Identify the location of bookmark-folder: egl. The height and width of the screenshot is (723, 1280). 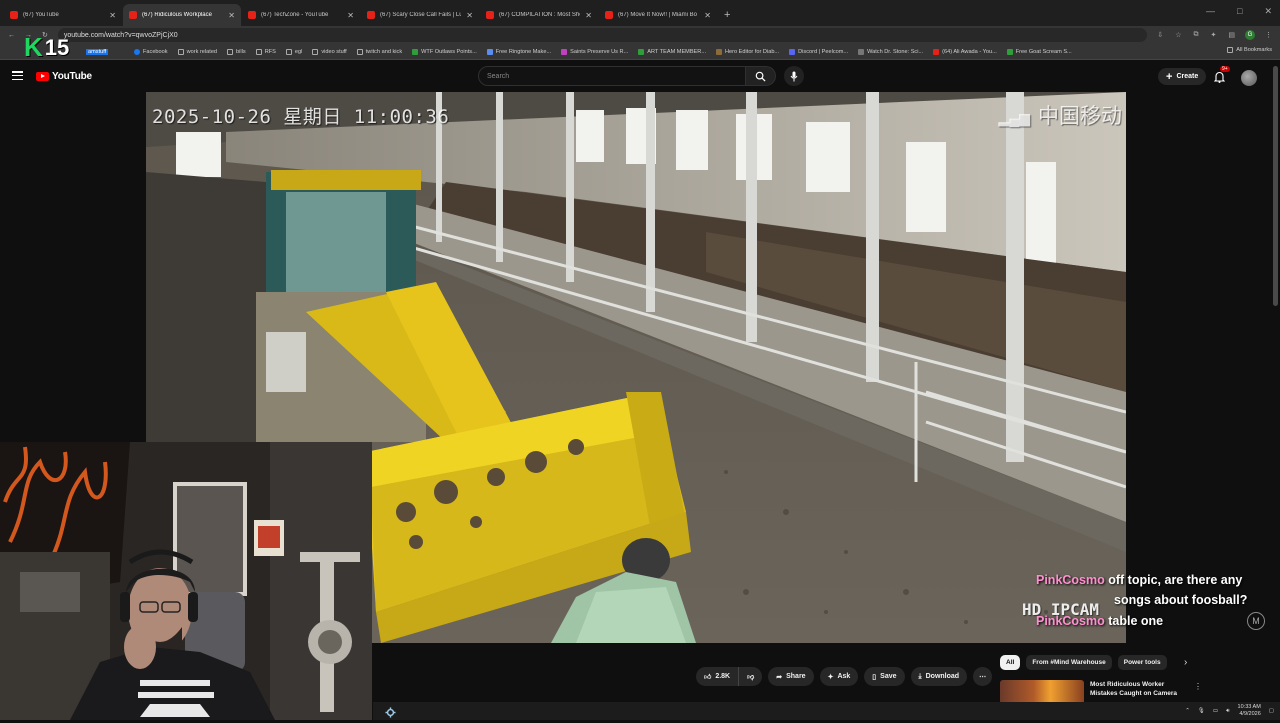
(293, 51).